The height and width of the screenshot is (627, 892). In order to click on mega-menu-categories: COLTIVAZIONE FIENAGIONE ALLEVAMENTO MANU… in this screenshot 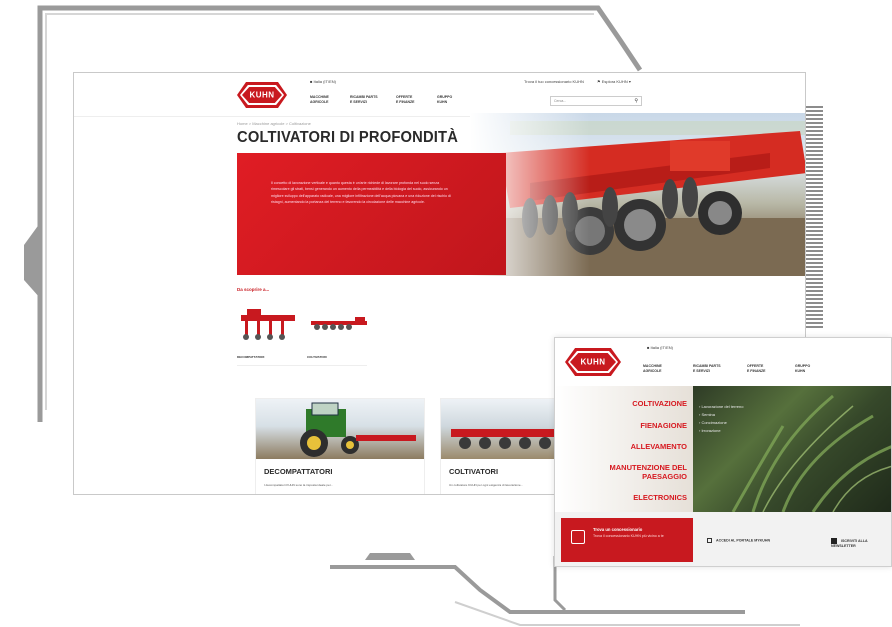, I will do `click(624, 449)`.